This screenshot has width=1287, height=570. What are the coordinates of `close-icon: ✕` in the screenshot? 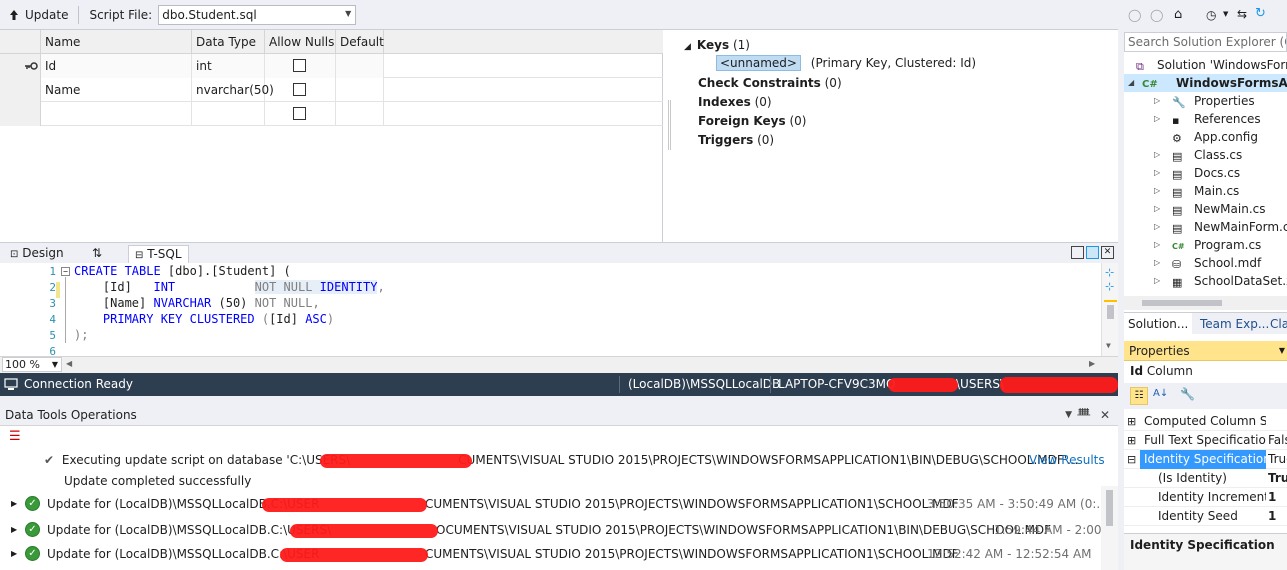 It's located at (1105, 415).